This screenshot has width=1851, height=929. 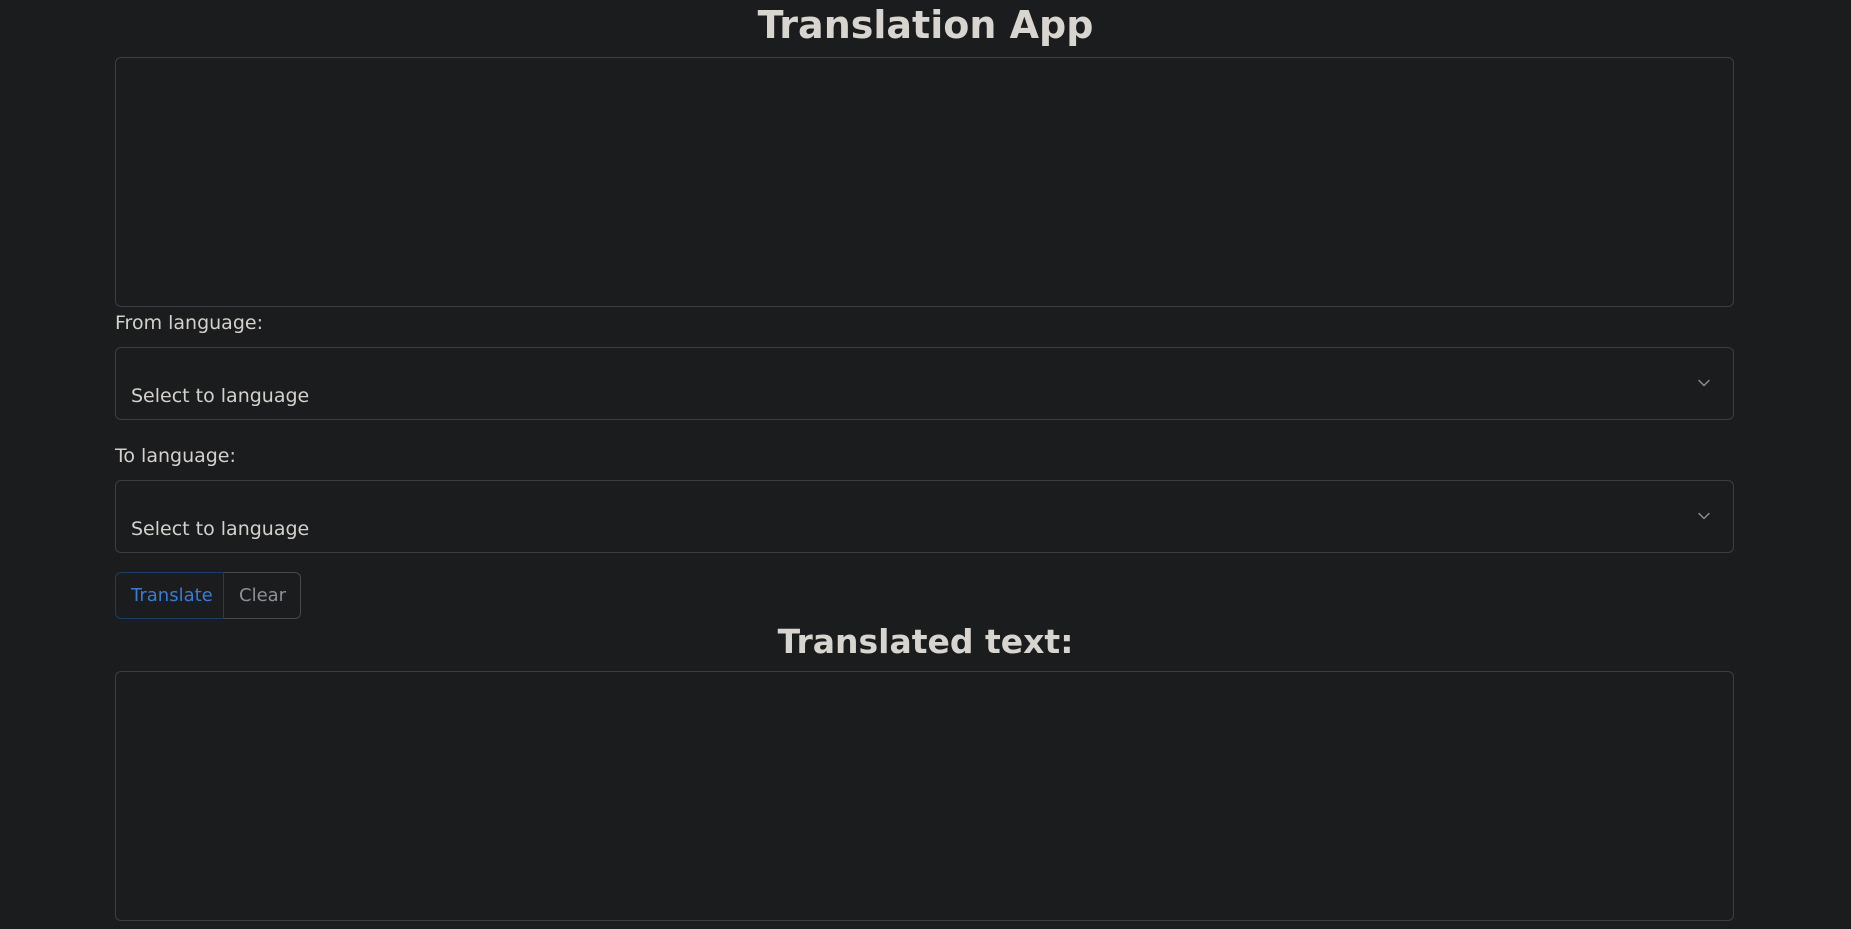 What do you see at coordinates (220, 396) in the screenshot?
I see `from-language-selected-value: Select to language` at bounding box center [220, 396].